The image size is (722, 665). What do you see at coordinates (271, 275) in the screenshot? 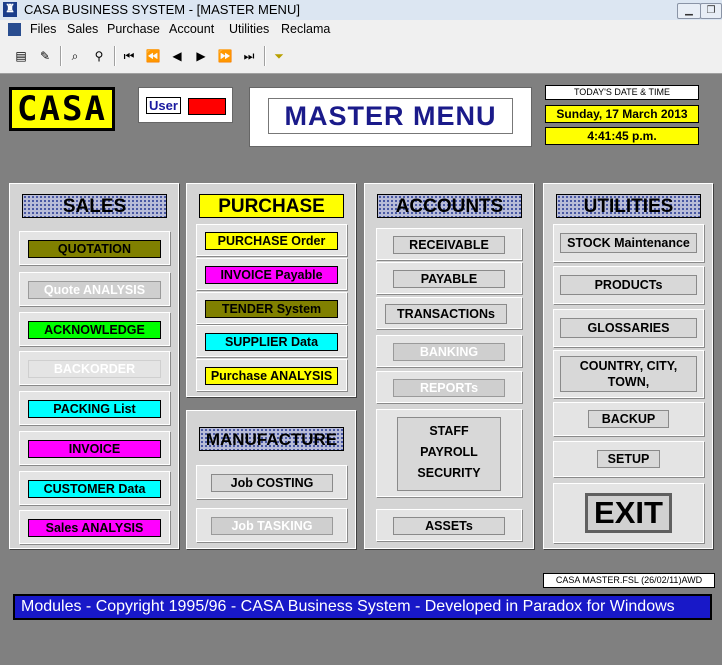
I see `invoice-payable-button: INVOICE Payable` at bounding box center [271, 275].